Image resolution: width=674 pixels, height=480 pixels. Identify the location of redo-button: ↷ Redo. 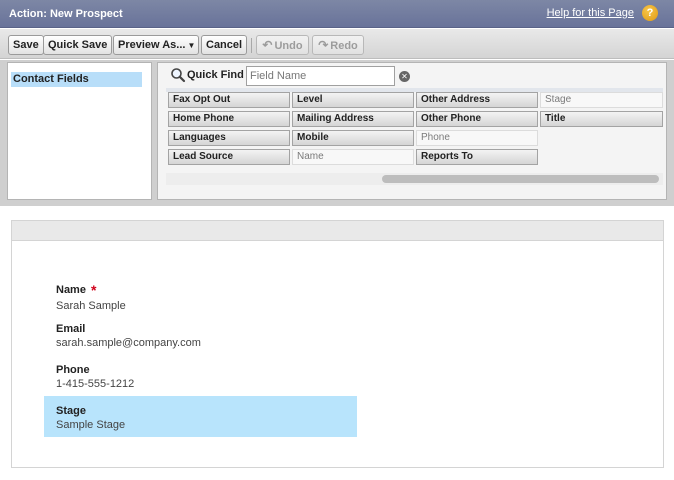
(338, 45).